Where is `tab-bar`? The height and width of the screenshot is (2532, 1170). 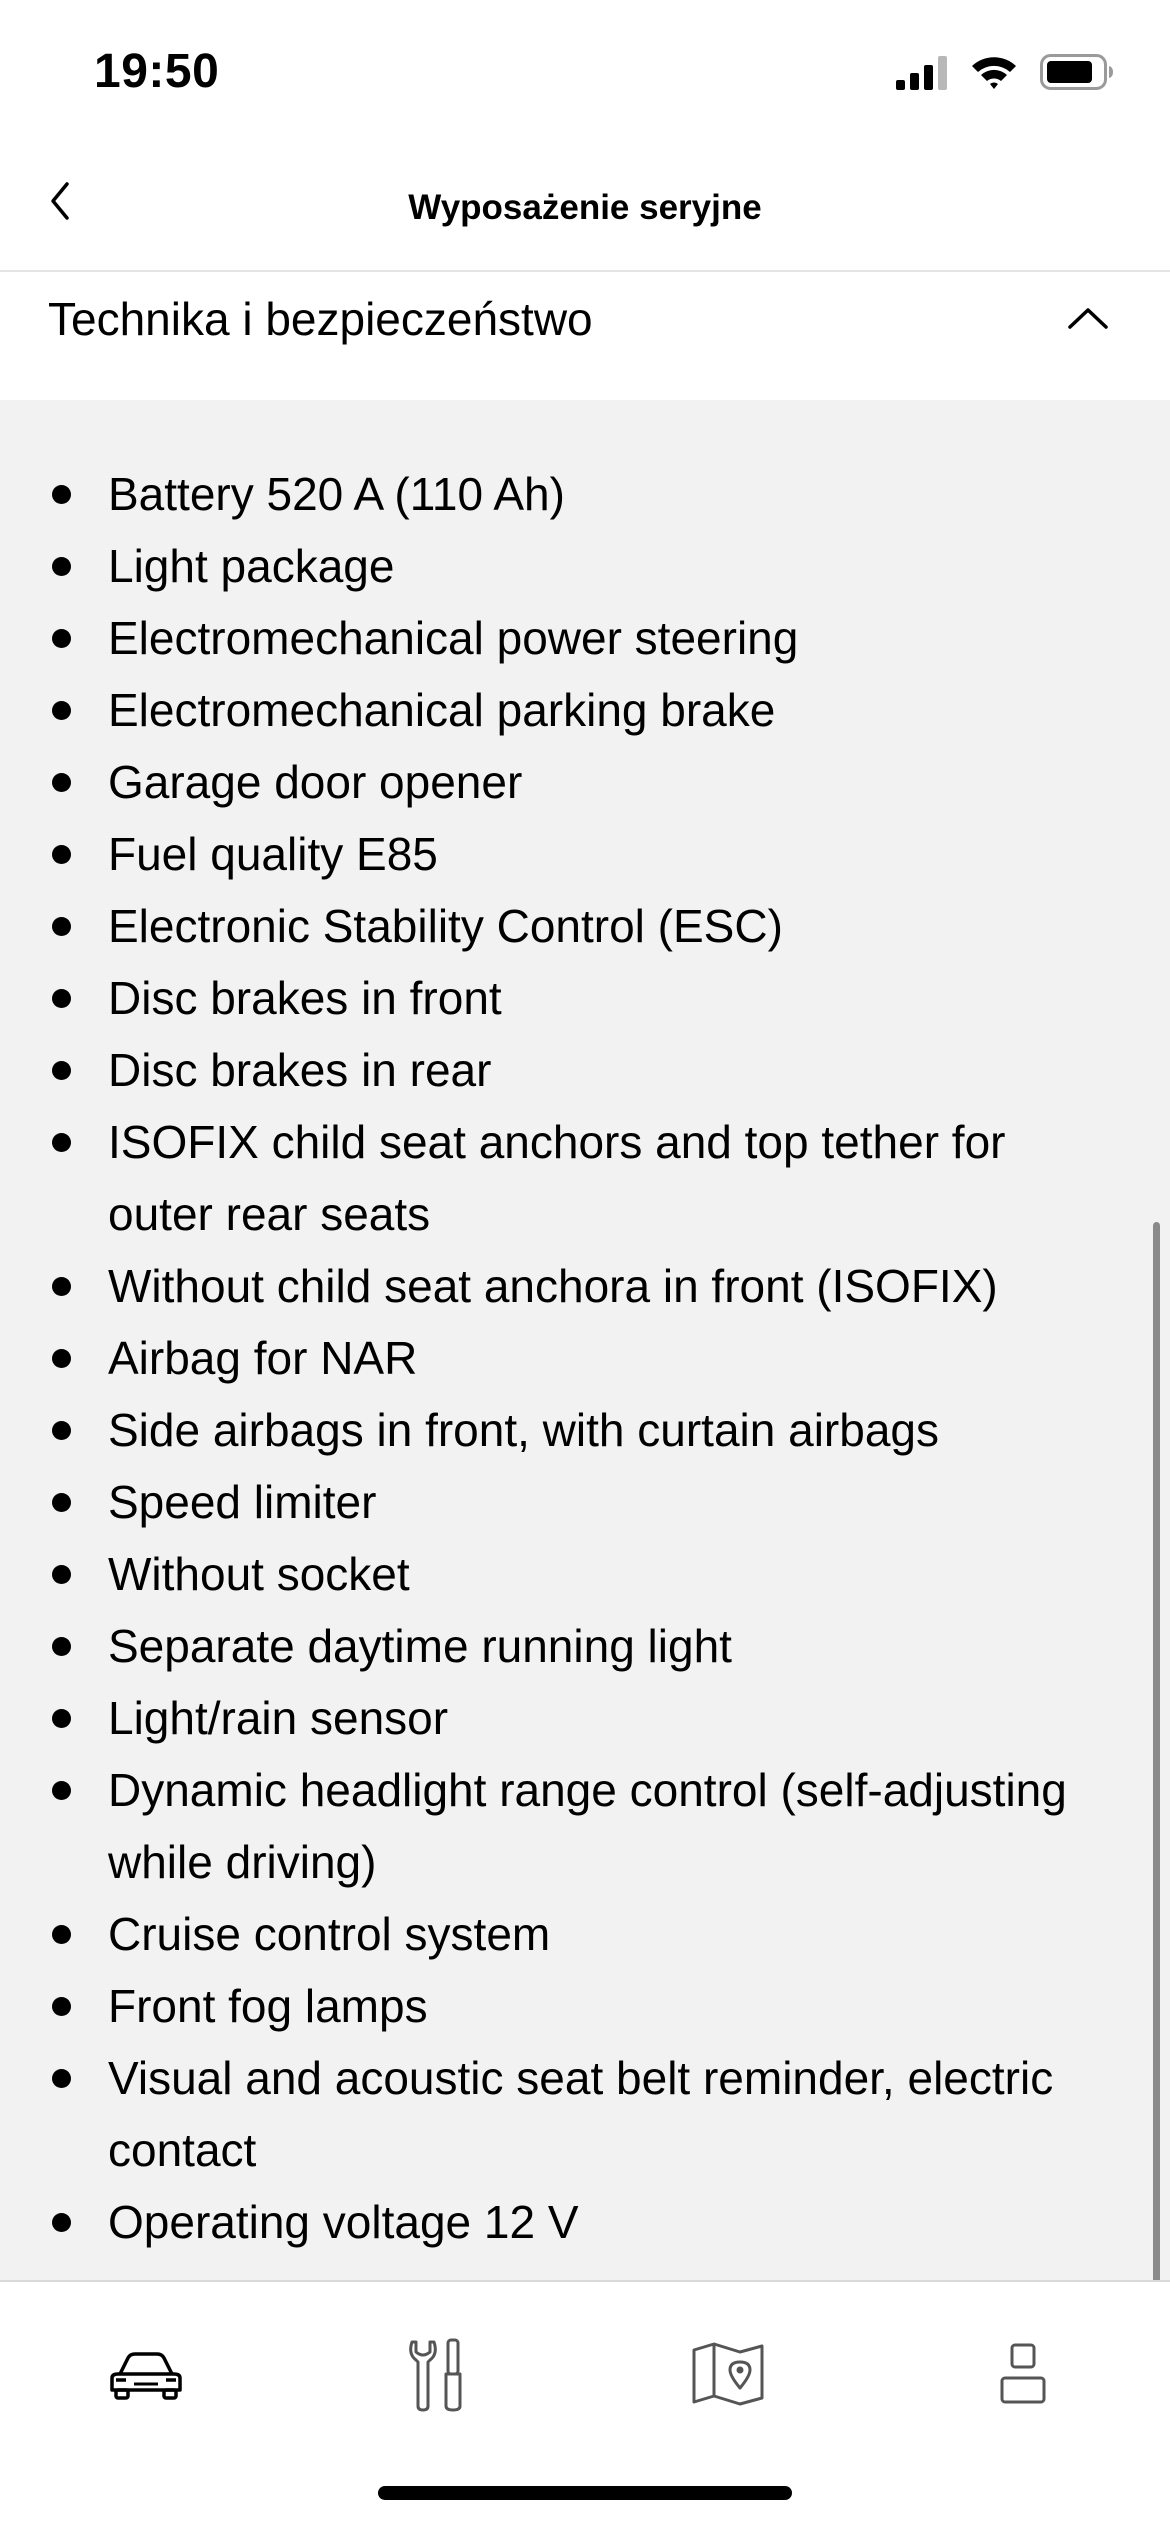 tab-bar is located at coordinates (585, 2406).